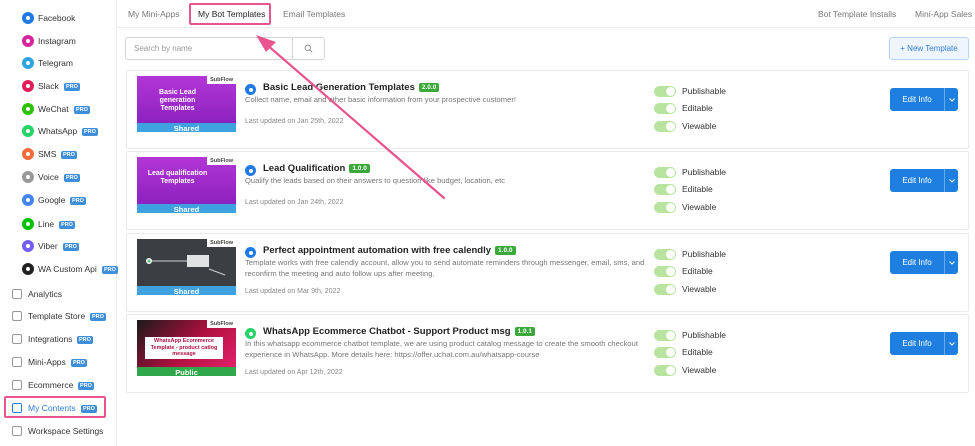 This screenshot has width=975, height=446. I want to click on sidebar-item-wa-custom-api: WA Custom Api PRO, so click(59, 269).